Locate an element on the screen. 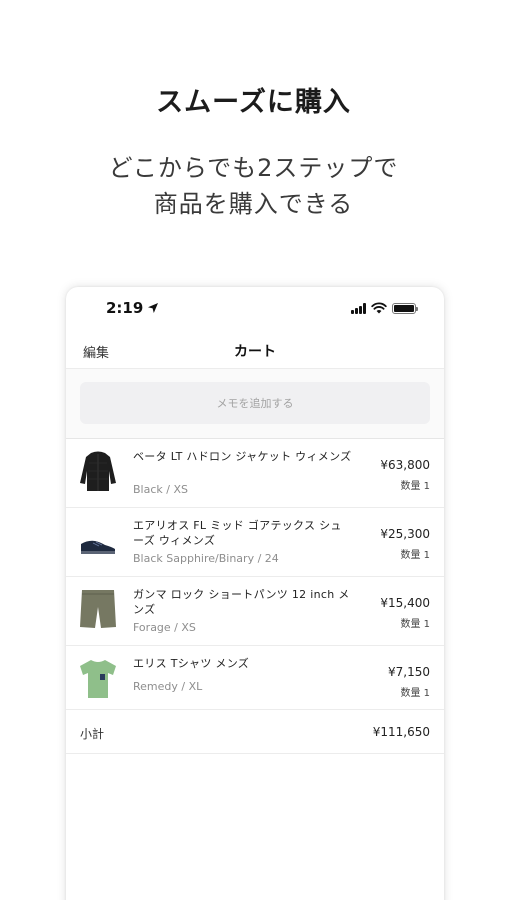  location-arrow-icon is located at coordinates (153, 308).